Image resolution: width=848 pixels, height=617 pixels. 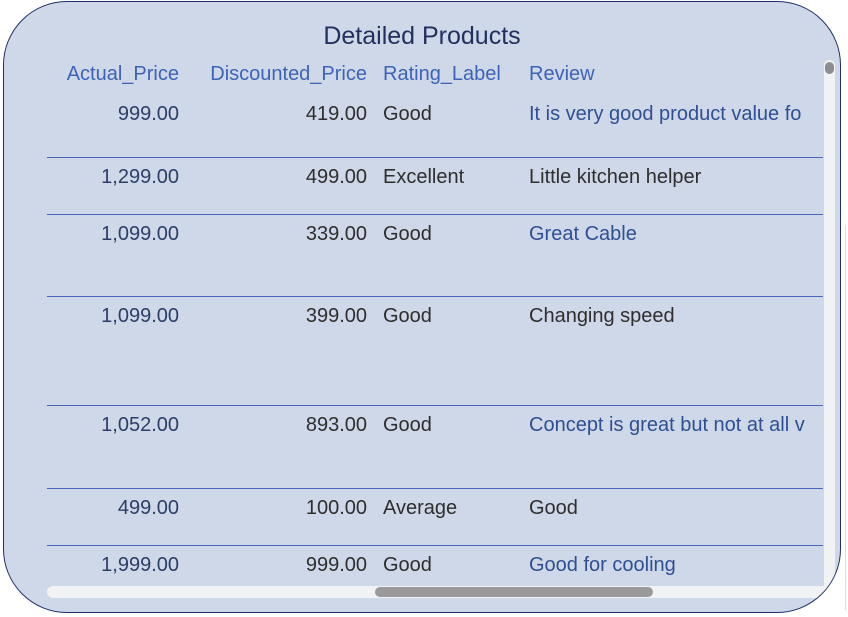 What do you see at coordinates (140, 565) in the screenshot?
I see `actual-price-cell: 1,999.00` at bounding box center [140, 565].